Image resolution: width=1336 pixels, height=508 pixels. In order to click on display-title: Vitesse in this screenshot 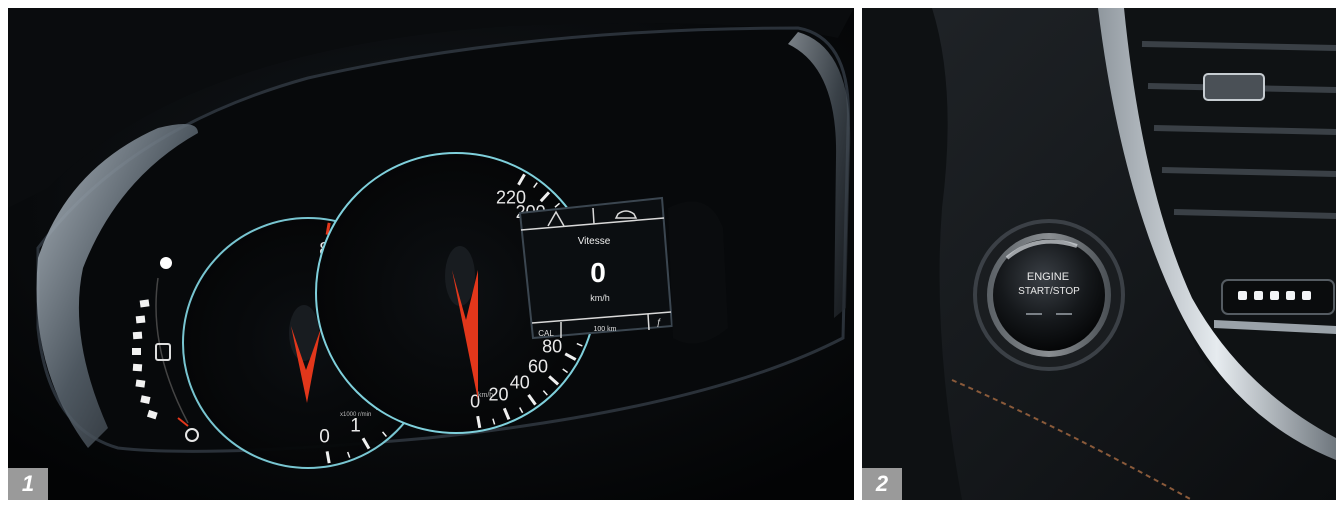, I will do `click(594, 241)`.